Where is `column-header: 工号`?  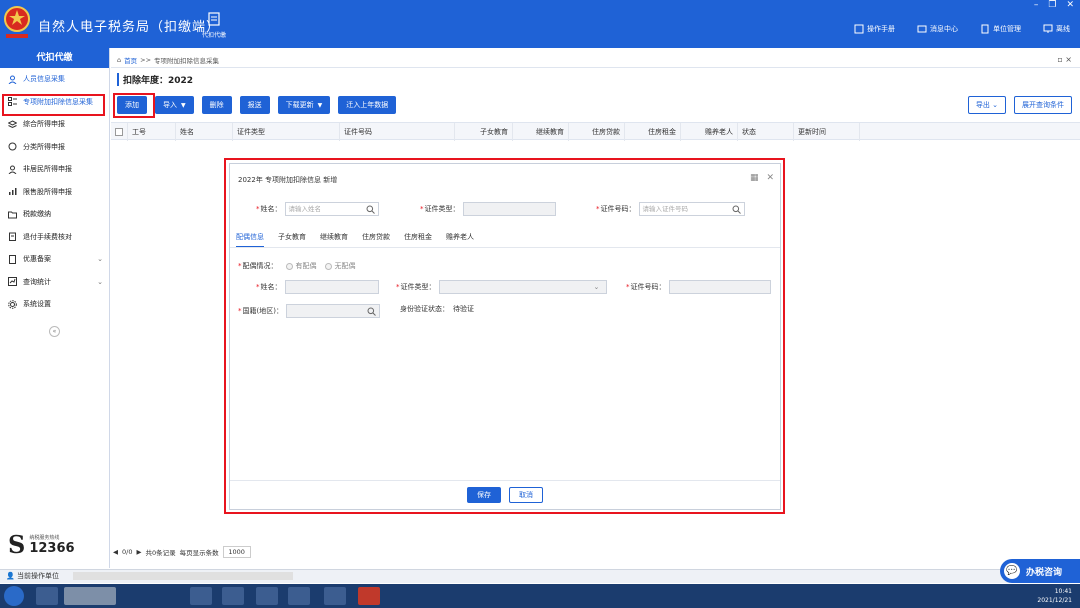
column-header: 工号 is located at coordinates (151, 132).